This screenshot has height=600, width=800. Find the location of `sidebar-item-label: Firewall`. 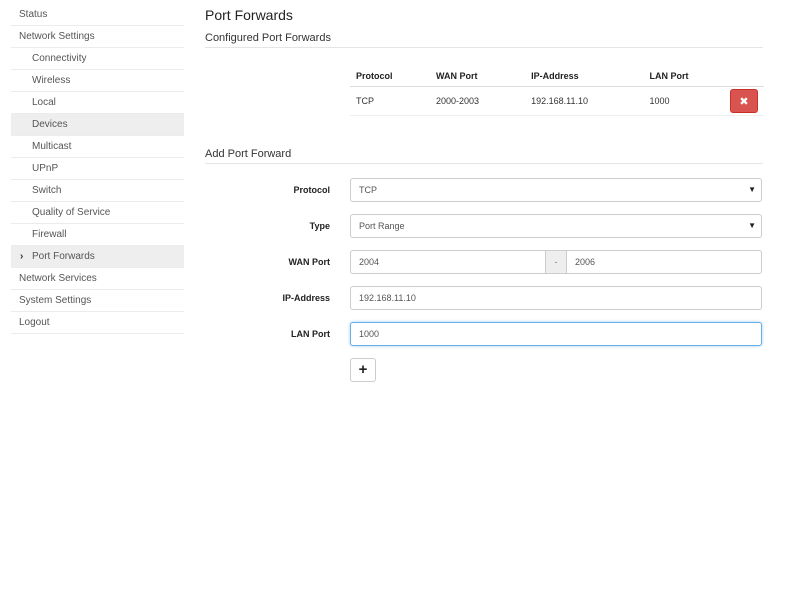

sidebar-item-label: Firewall is located at coordinates (49, 234).